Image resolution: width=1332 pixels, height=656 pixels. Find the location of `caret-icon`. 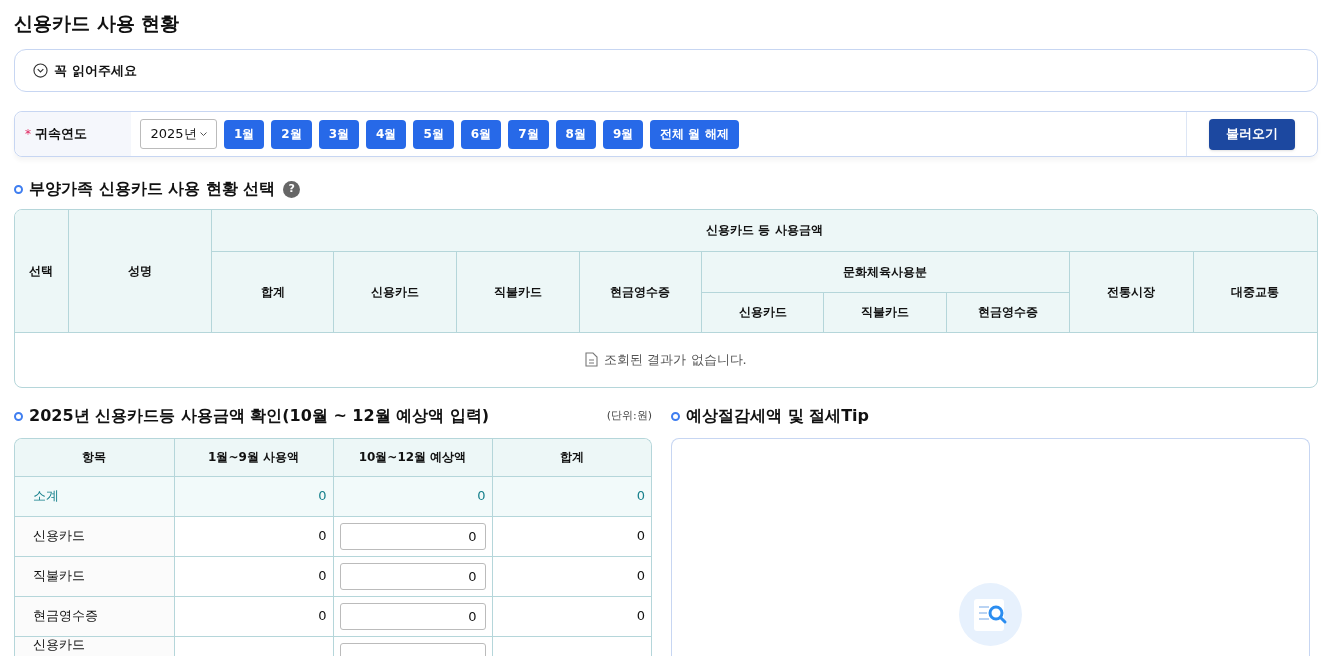

caret-icon is located at coordinates (203, 134).